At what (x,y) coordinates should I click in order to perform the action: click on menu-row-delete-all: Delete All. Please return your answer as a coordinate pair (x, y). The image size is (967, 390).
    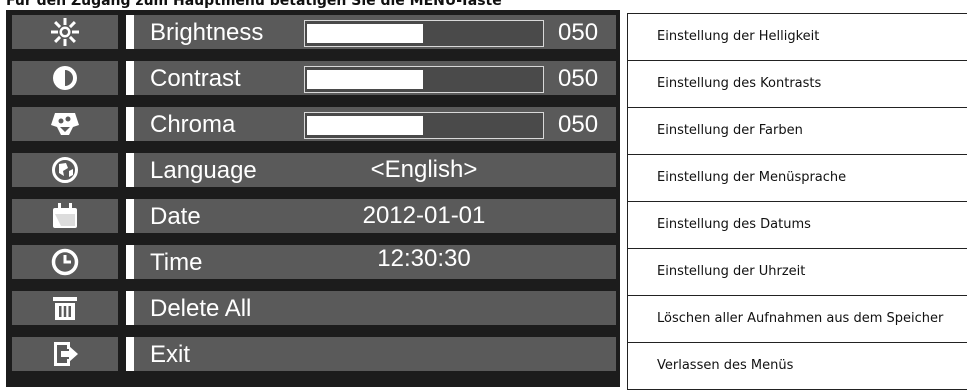
    Looking at the image, I should click on (313, 308).